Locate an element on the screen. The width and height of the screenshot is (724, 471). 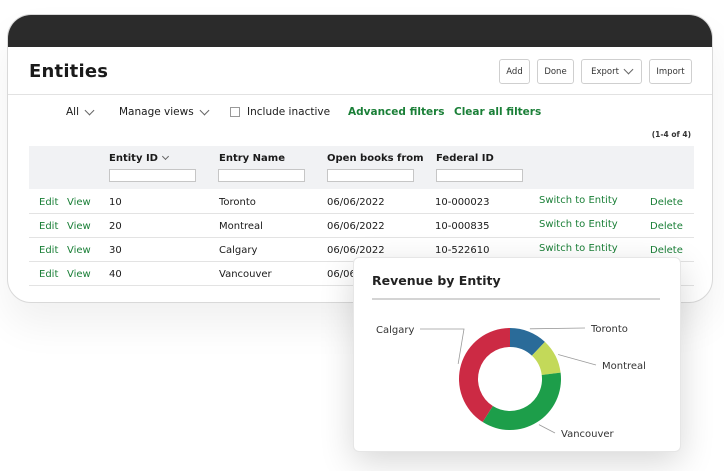
leader-line-calgary is located at coordinates (442, 346).